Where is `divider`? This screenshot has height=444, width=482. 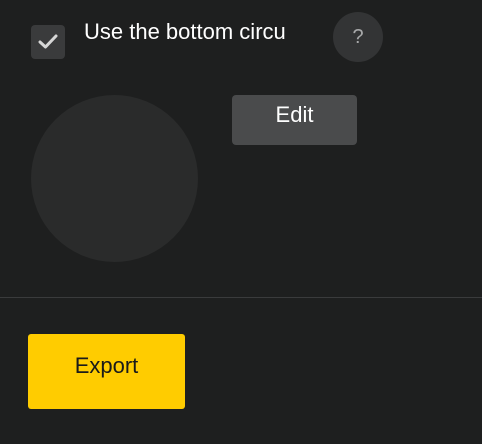
divider is located at coordinates (241, 297).